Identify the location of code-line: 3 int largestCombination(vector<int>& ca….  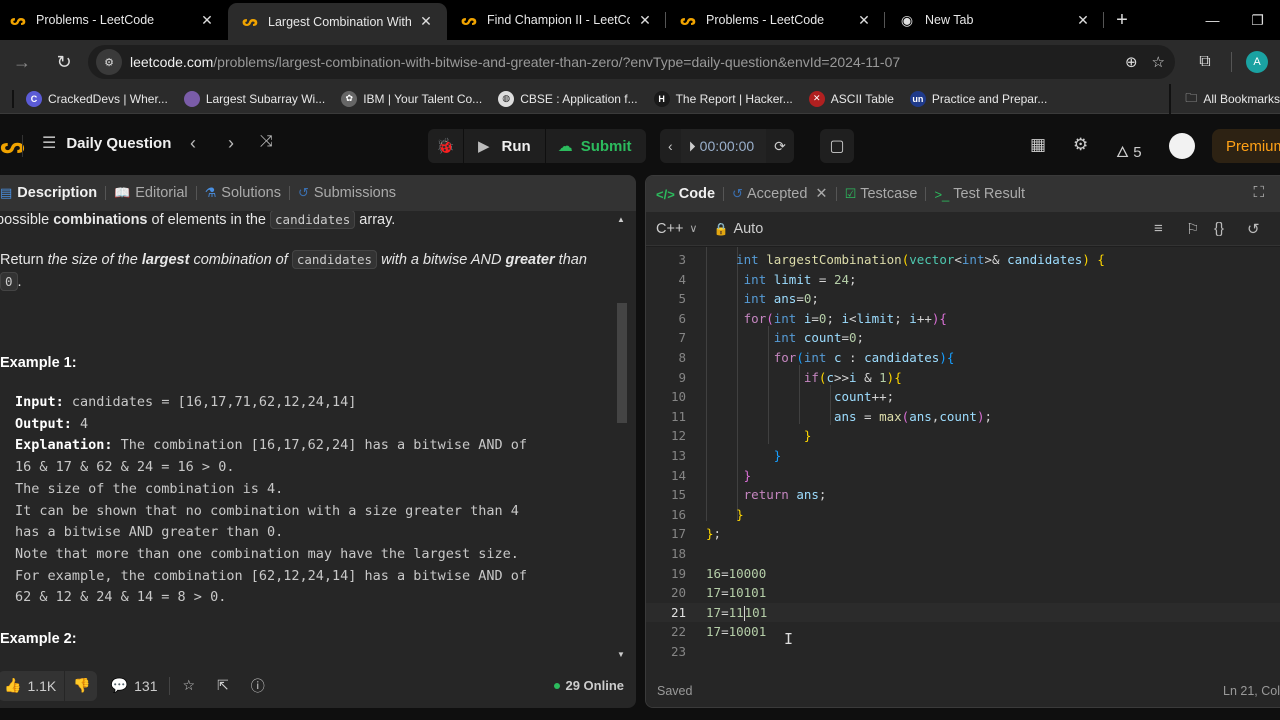
(963, 260).